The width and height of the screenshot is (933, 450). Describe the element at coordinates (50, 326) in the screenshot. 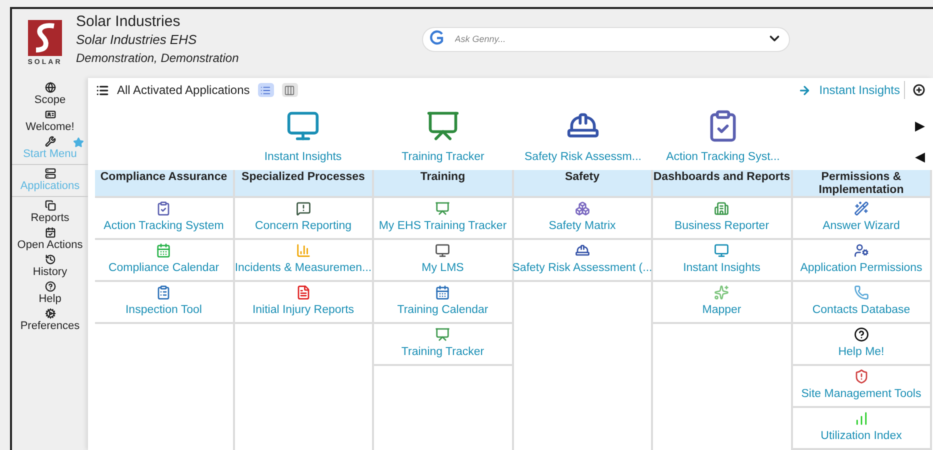

I see `nav-item: Preferences` at that location.